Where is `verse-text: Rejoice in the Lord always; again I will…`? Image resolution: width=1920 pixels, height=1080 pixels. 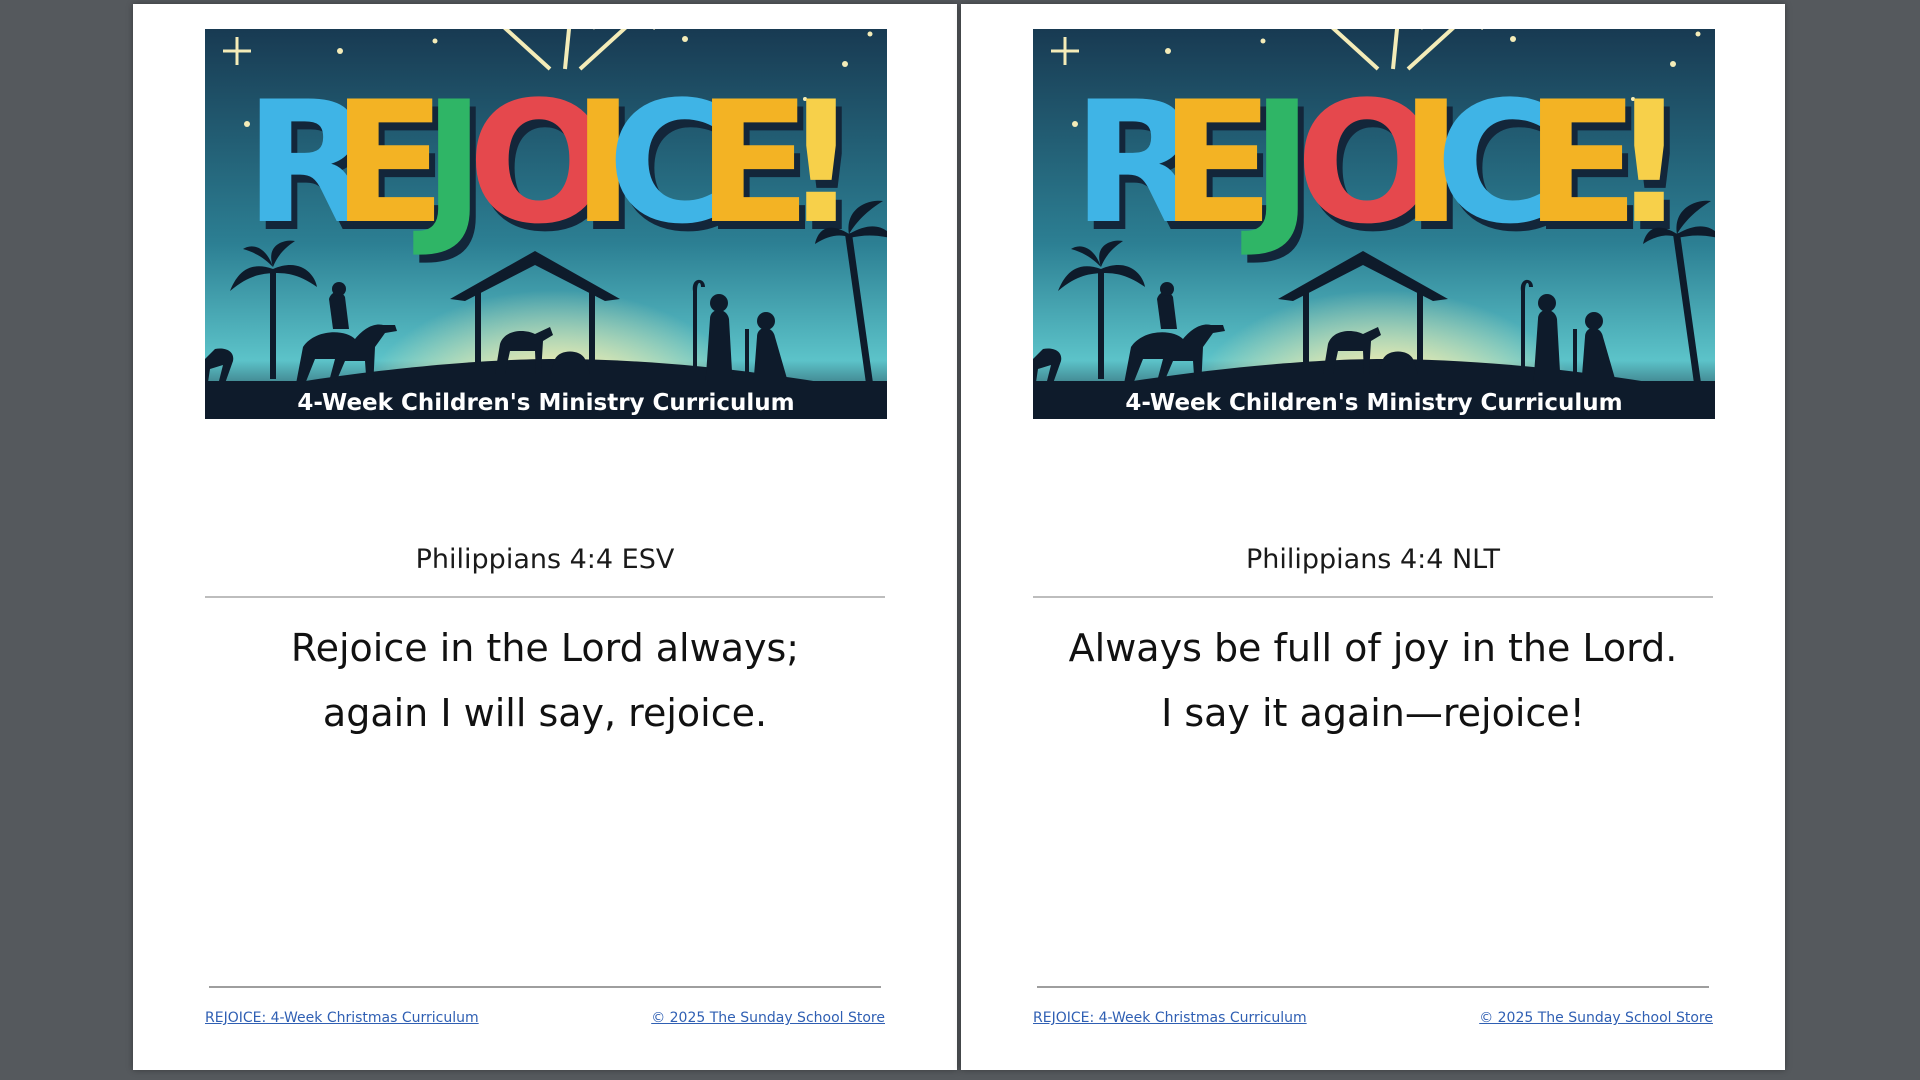
verse-text: Rejoice in the Lord always; again I will… is located at coordinates (545, 681).